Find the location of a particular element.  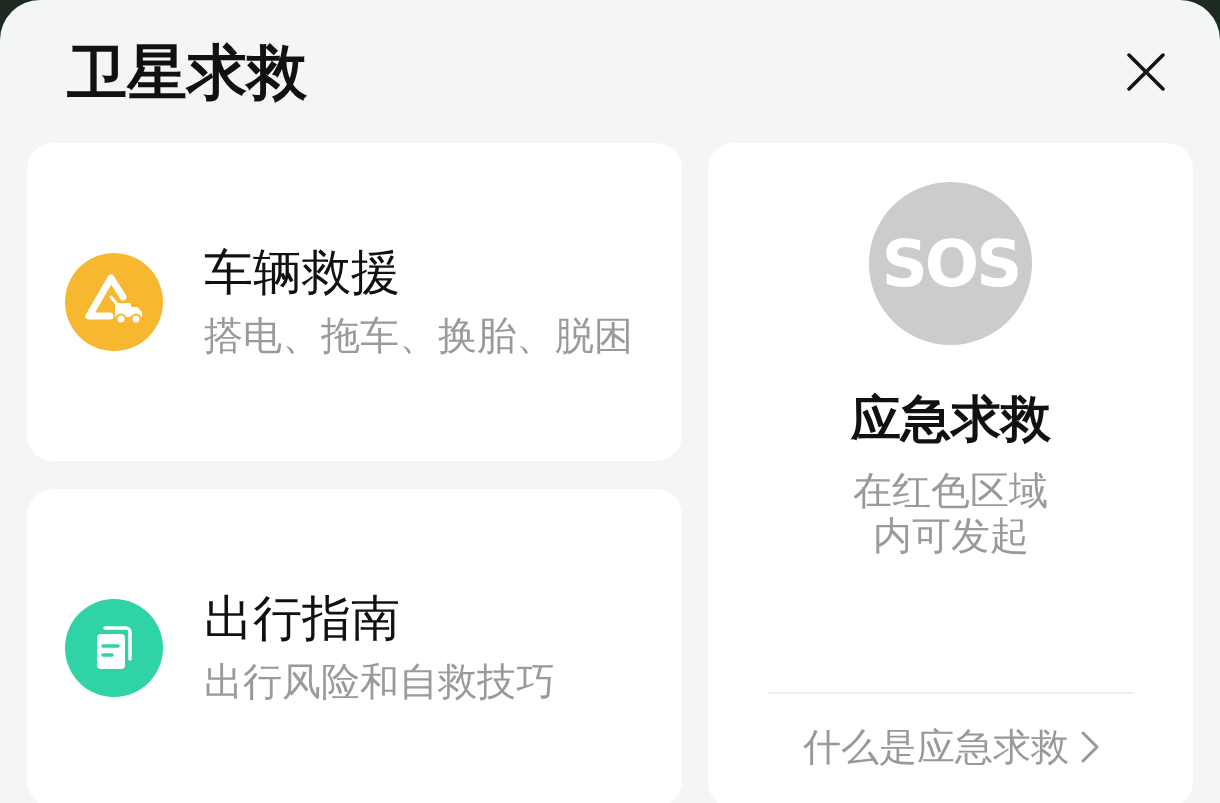

service-subtitle: 出行风险和自救技巧 is located at coordinates (379, 682).